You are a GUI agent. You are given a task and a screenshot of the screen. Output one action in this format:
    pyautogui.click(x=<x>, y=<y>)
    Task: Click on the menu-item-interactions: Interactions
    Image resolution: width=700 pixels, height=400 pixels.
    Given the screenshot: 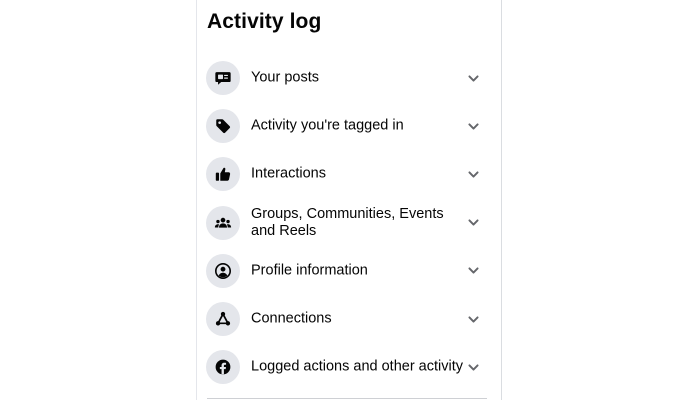 What is the action you would take?
    pyautogui.click(x=349, y=174)
    